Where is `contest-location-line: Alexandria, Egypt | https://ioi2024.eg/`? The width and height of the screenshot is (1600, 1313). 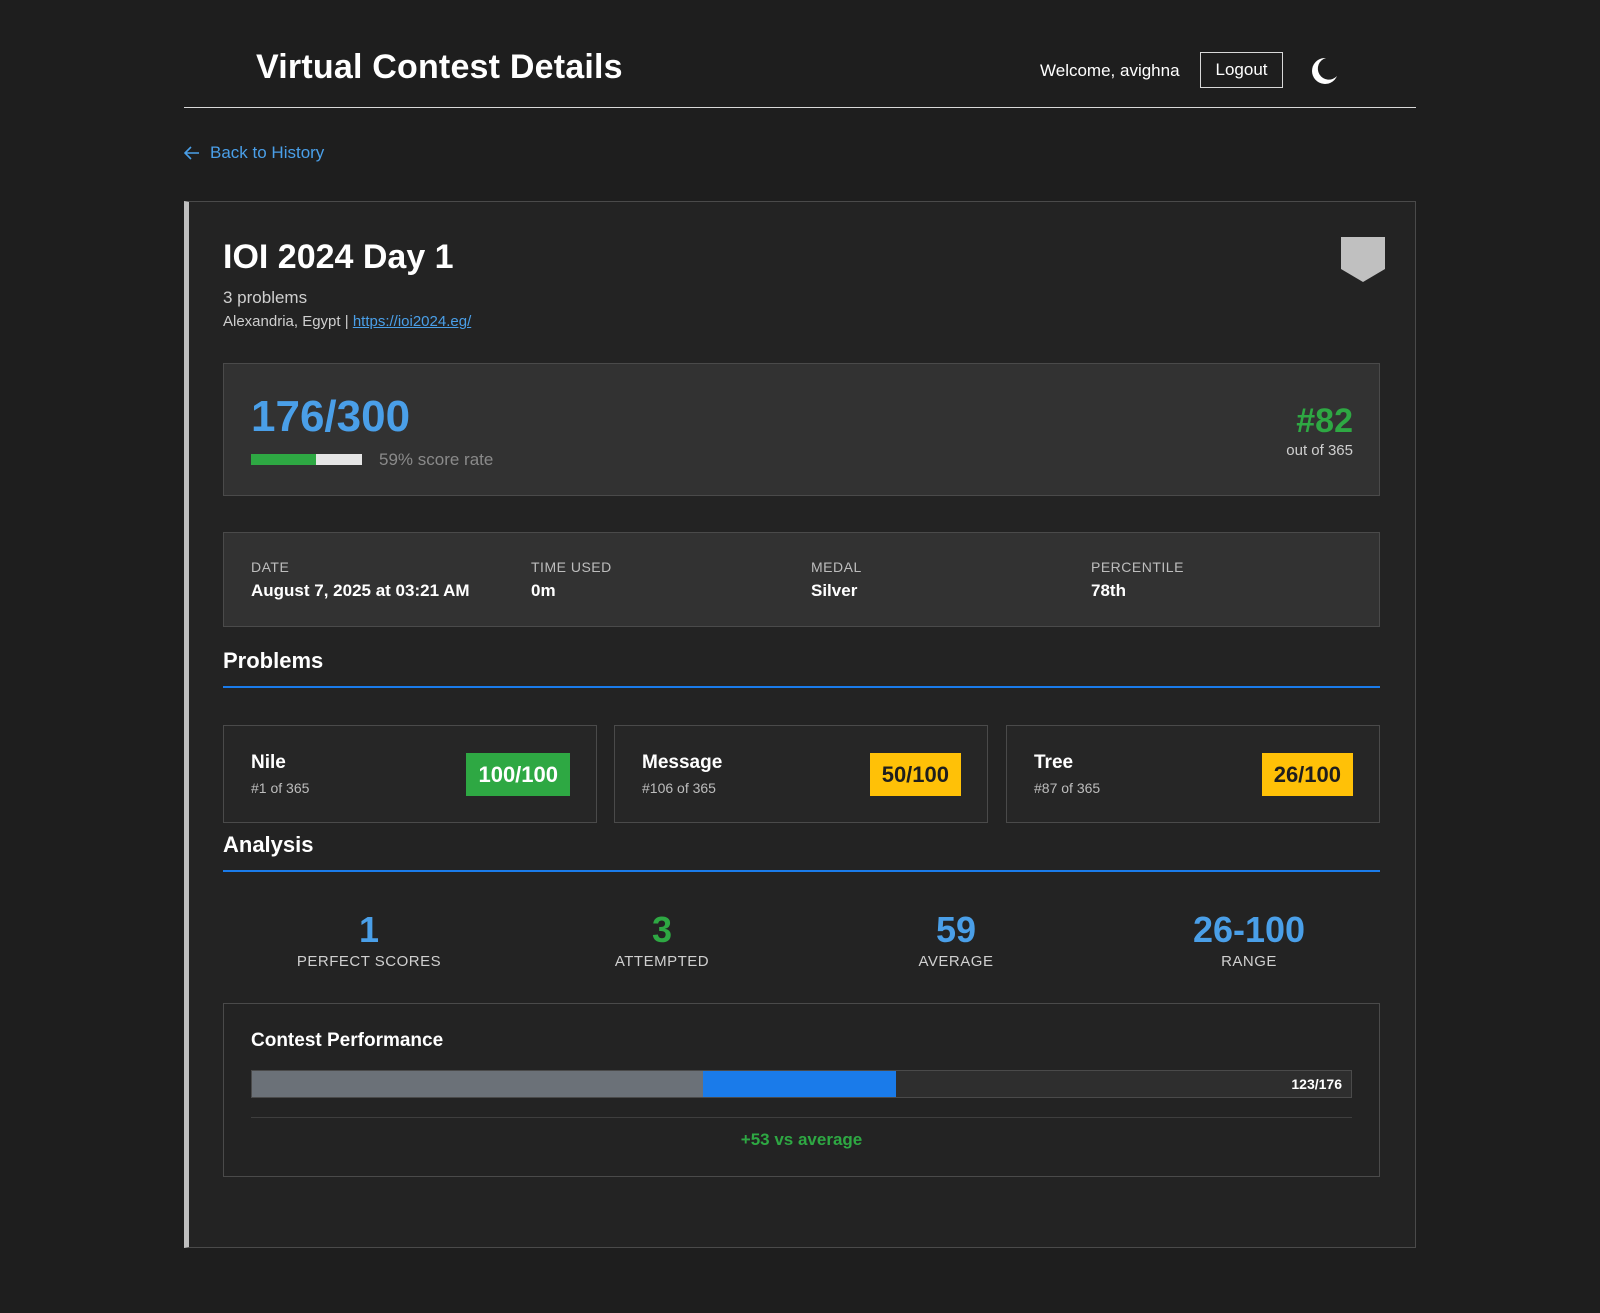 contest-location-line: Alexandria, Egypt | https://ioi2024.eg/ is located at coordinates (347, 321).